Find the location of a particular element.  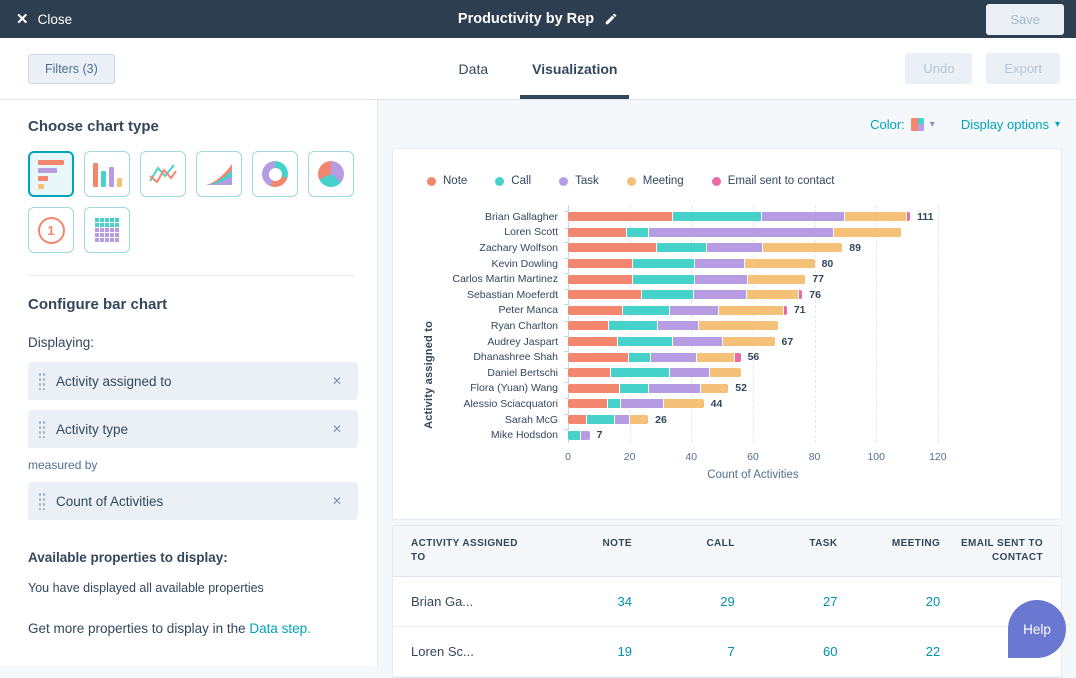

legend-item: Call is located at coordinates (513, 181).